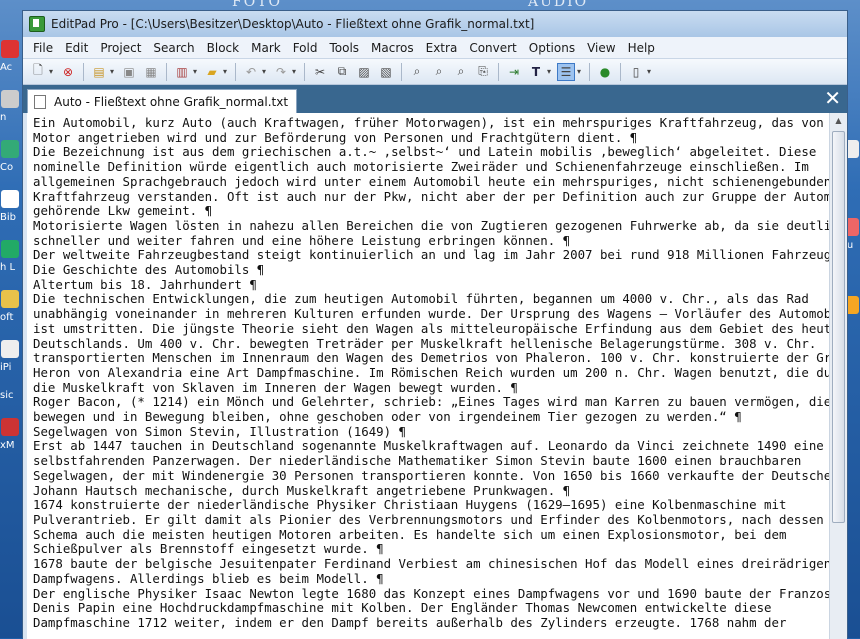 This screenshot has height=639, width=860. Describe the element at coordinates (838, 327) in the screenshot. I see `scrollbar-thumb` at that location.